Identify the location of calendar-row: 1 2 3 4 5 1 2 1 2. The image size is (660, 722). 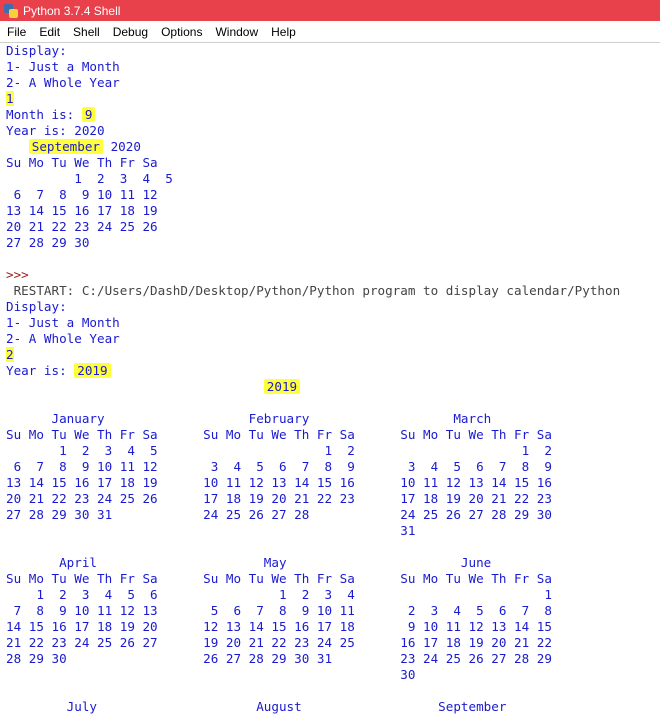
(279, 450).